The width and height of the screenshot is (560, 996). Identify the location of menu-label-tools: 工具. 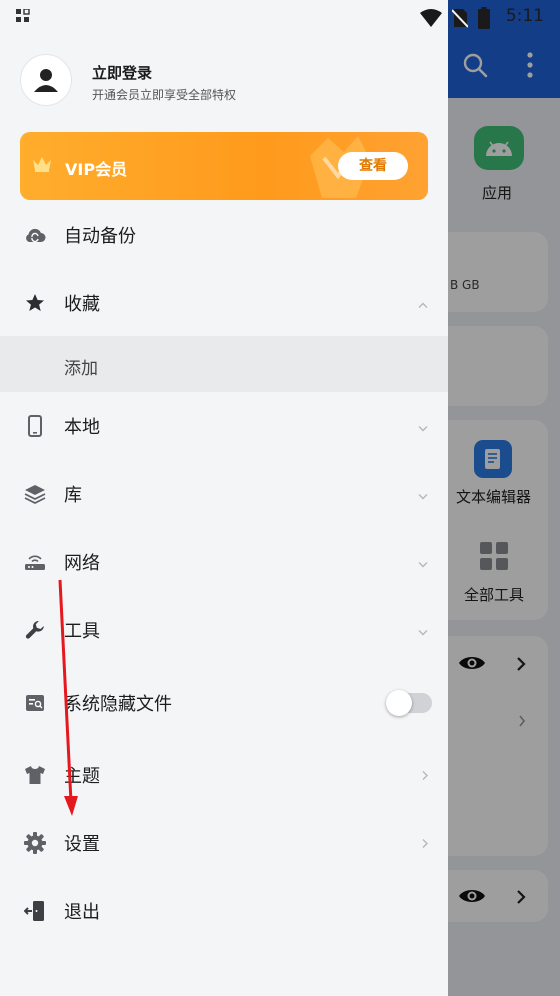
(82, 631).